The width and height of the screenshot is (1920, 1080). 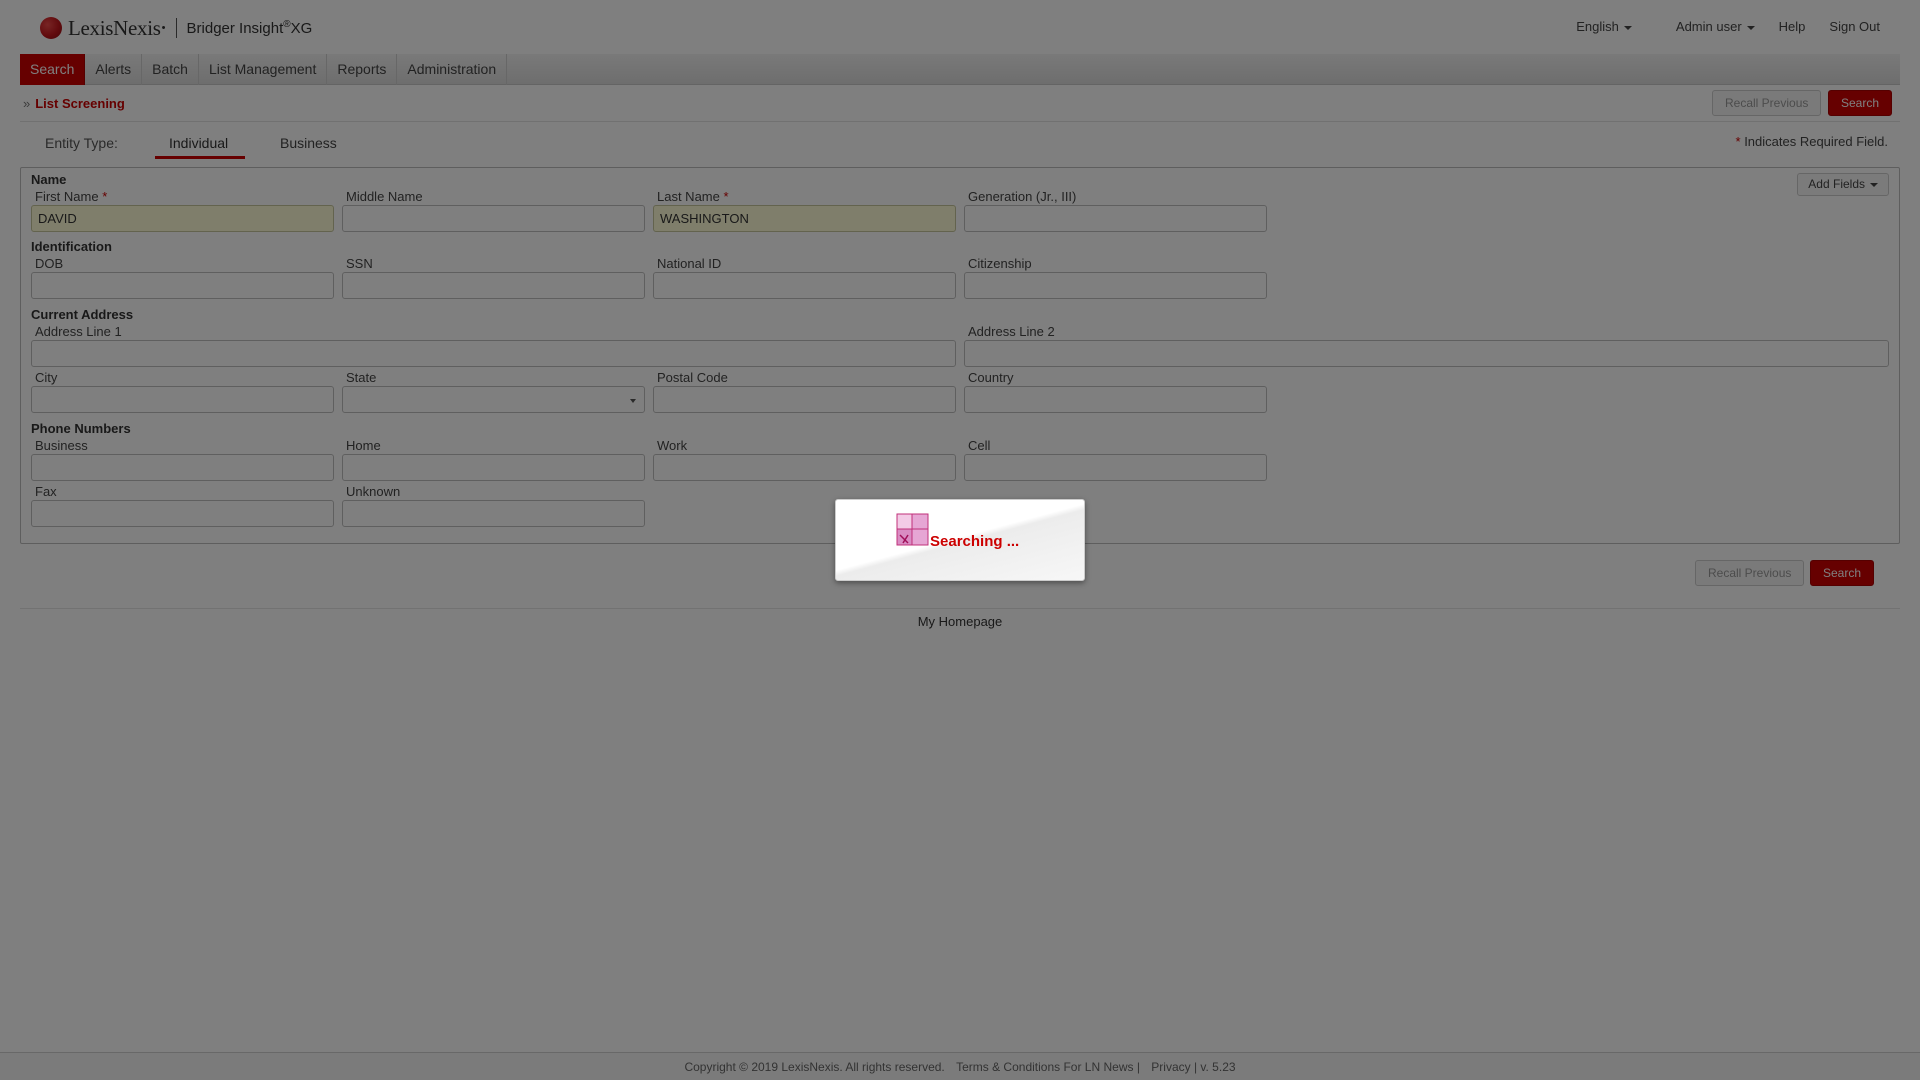 What do you see at coordinates (912, 529) in the screenshot?
I see `loading-spinner-icon` at bounding box center [912, 529].